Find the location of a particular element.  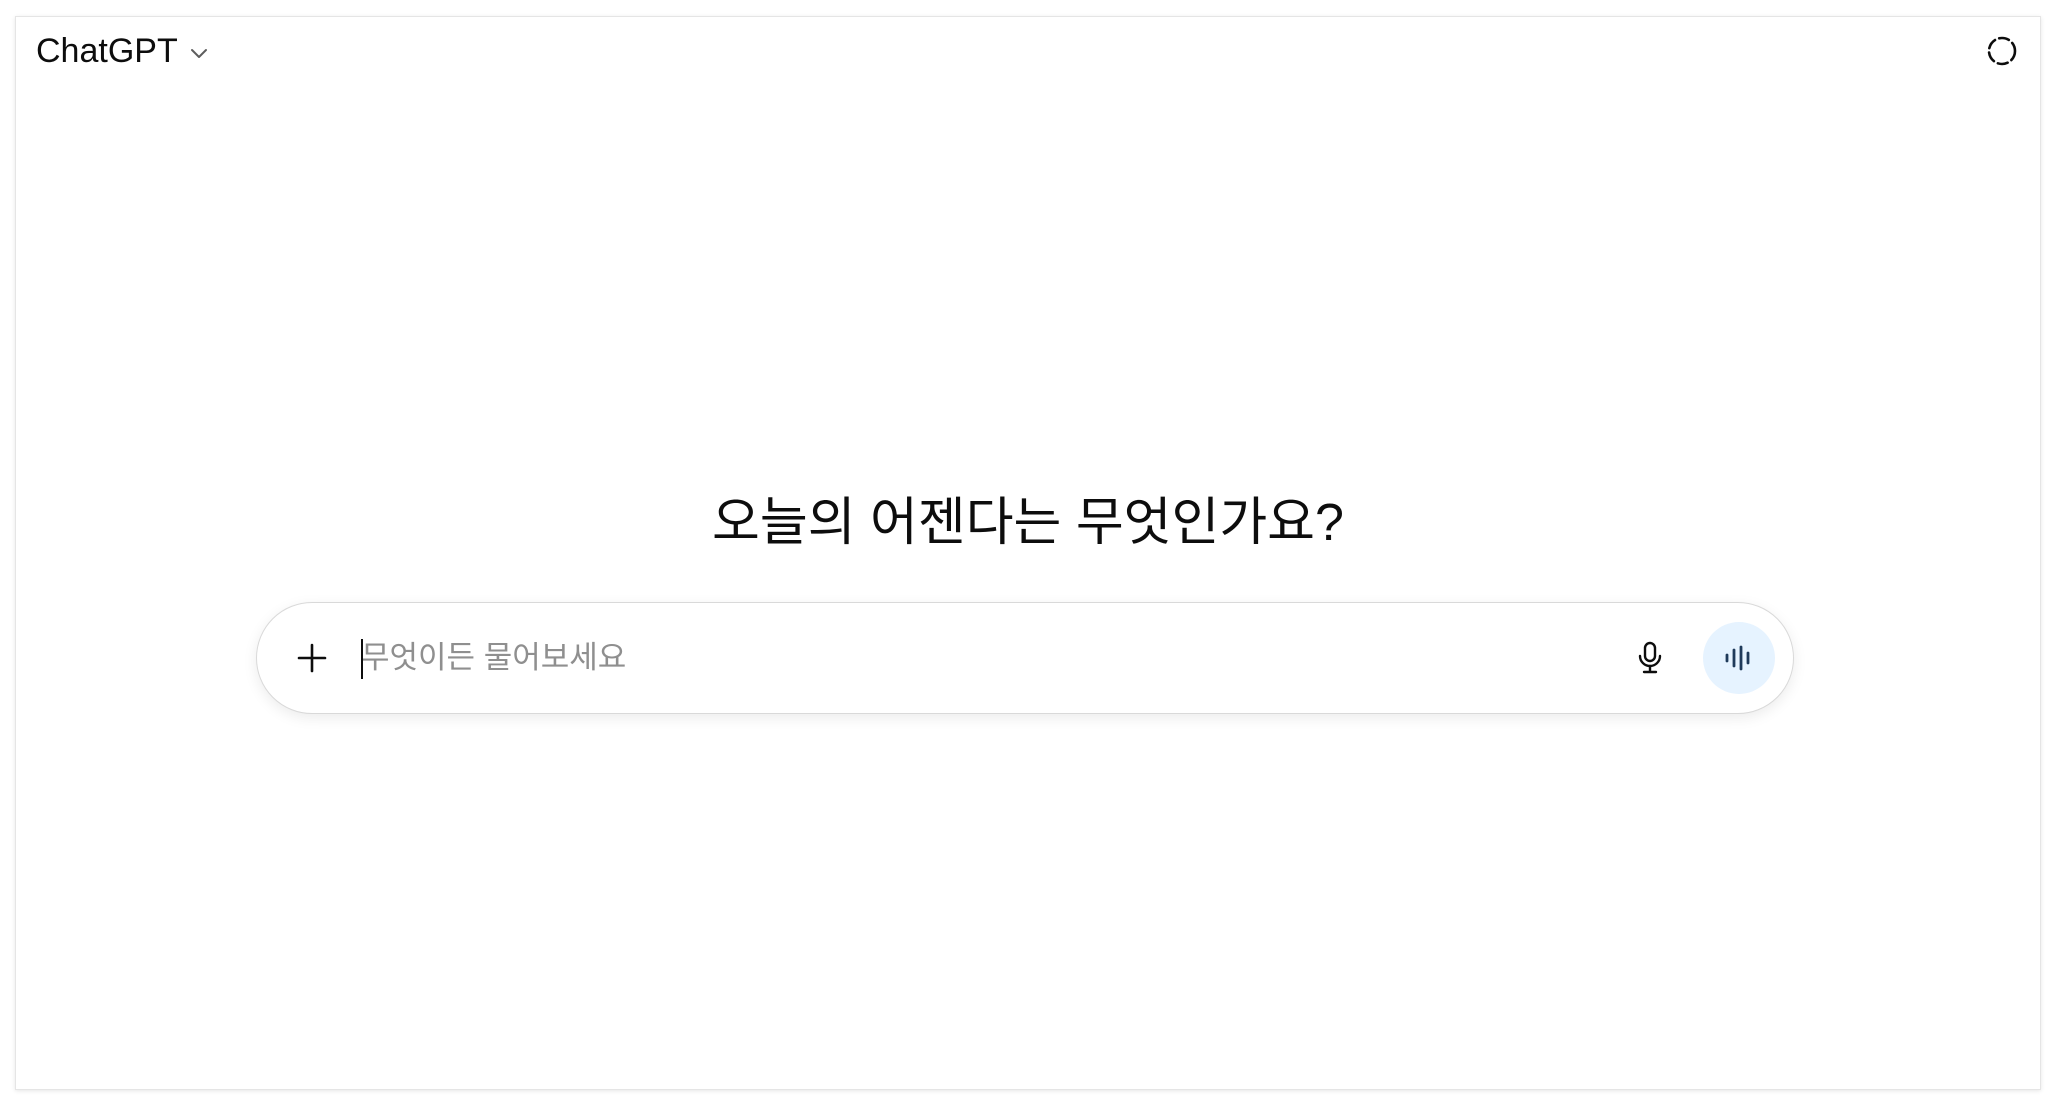

voice-waveform-icon is located at coordinates (1739, 658).